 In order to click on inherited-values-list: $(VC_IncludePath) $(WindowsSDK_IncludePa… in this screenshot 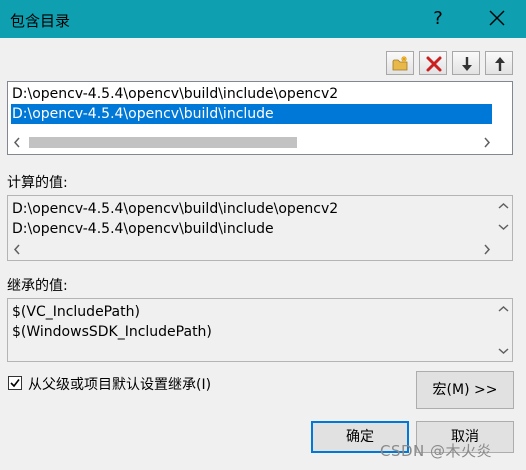, I will do `click(260, 330)`.